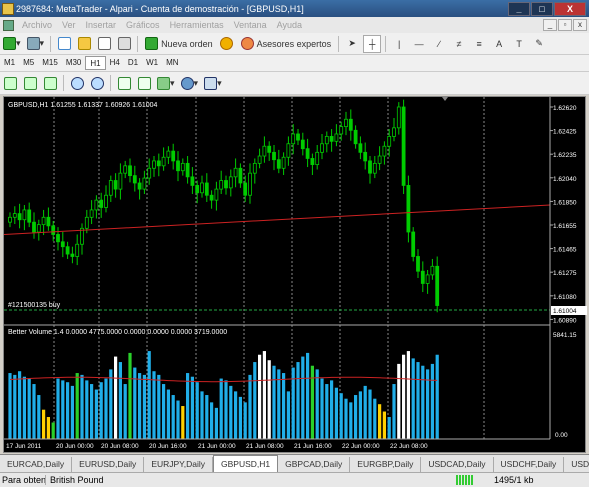 This screenshot has width=589, height=487. I want to click on tf-m1: M1, so click(9, 63).